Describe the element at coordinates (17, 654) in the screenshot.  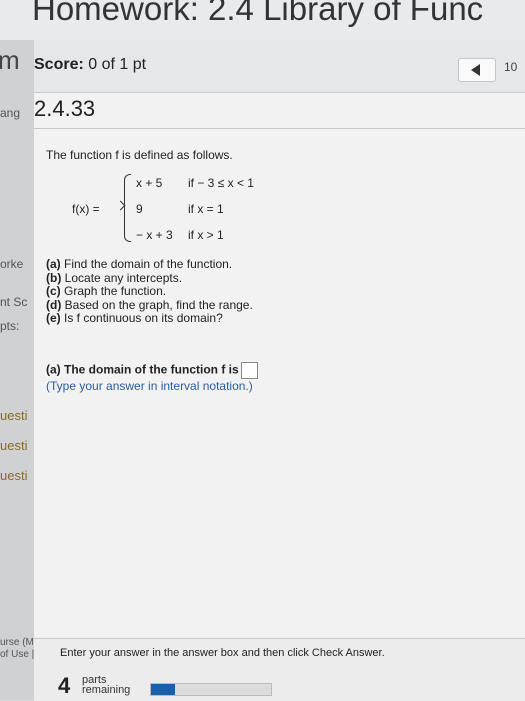
I see `sidebar-fragment-terms: of Use | P` at that location.